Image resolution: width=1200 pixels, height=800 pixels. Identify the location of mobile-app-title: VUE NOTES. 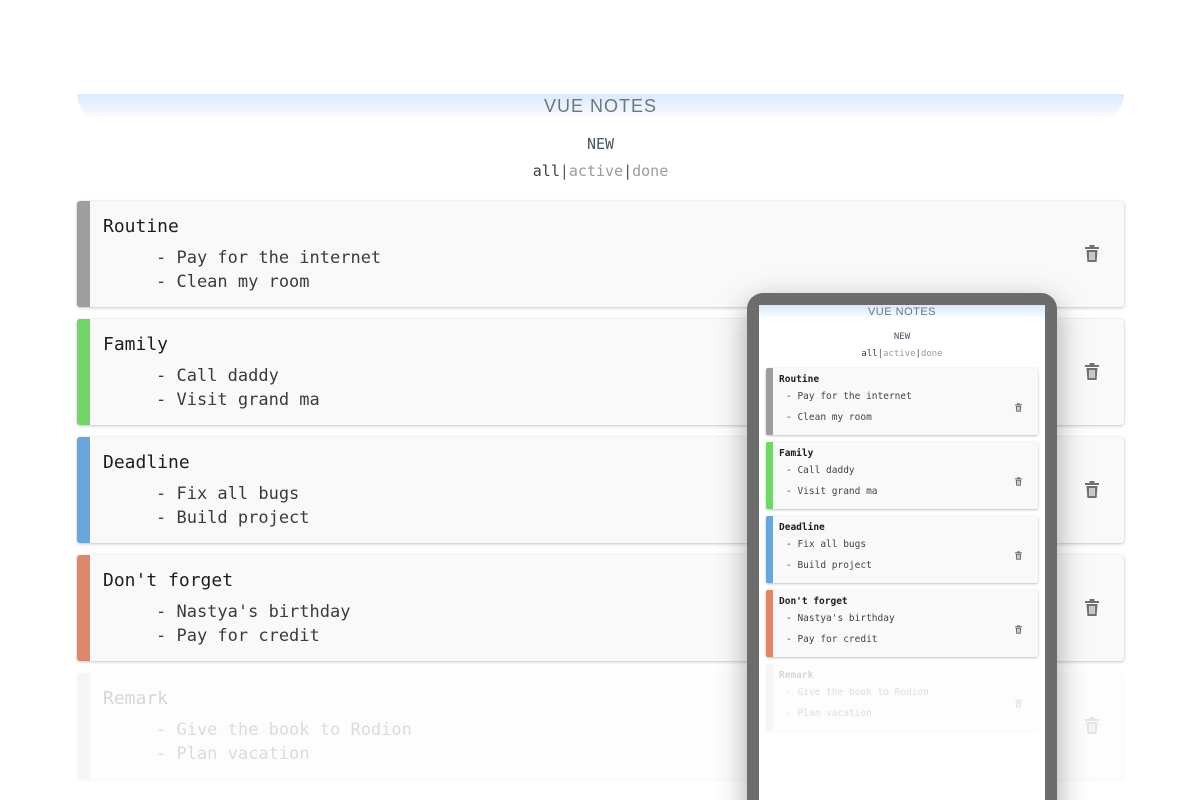
(902, 312).